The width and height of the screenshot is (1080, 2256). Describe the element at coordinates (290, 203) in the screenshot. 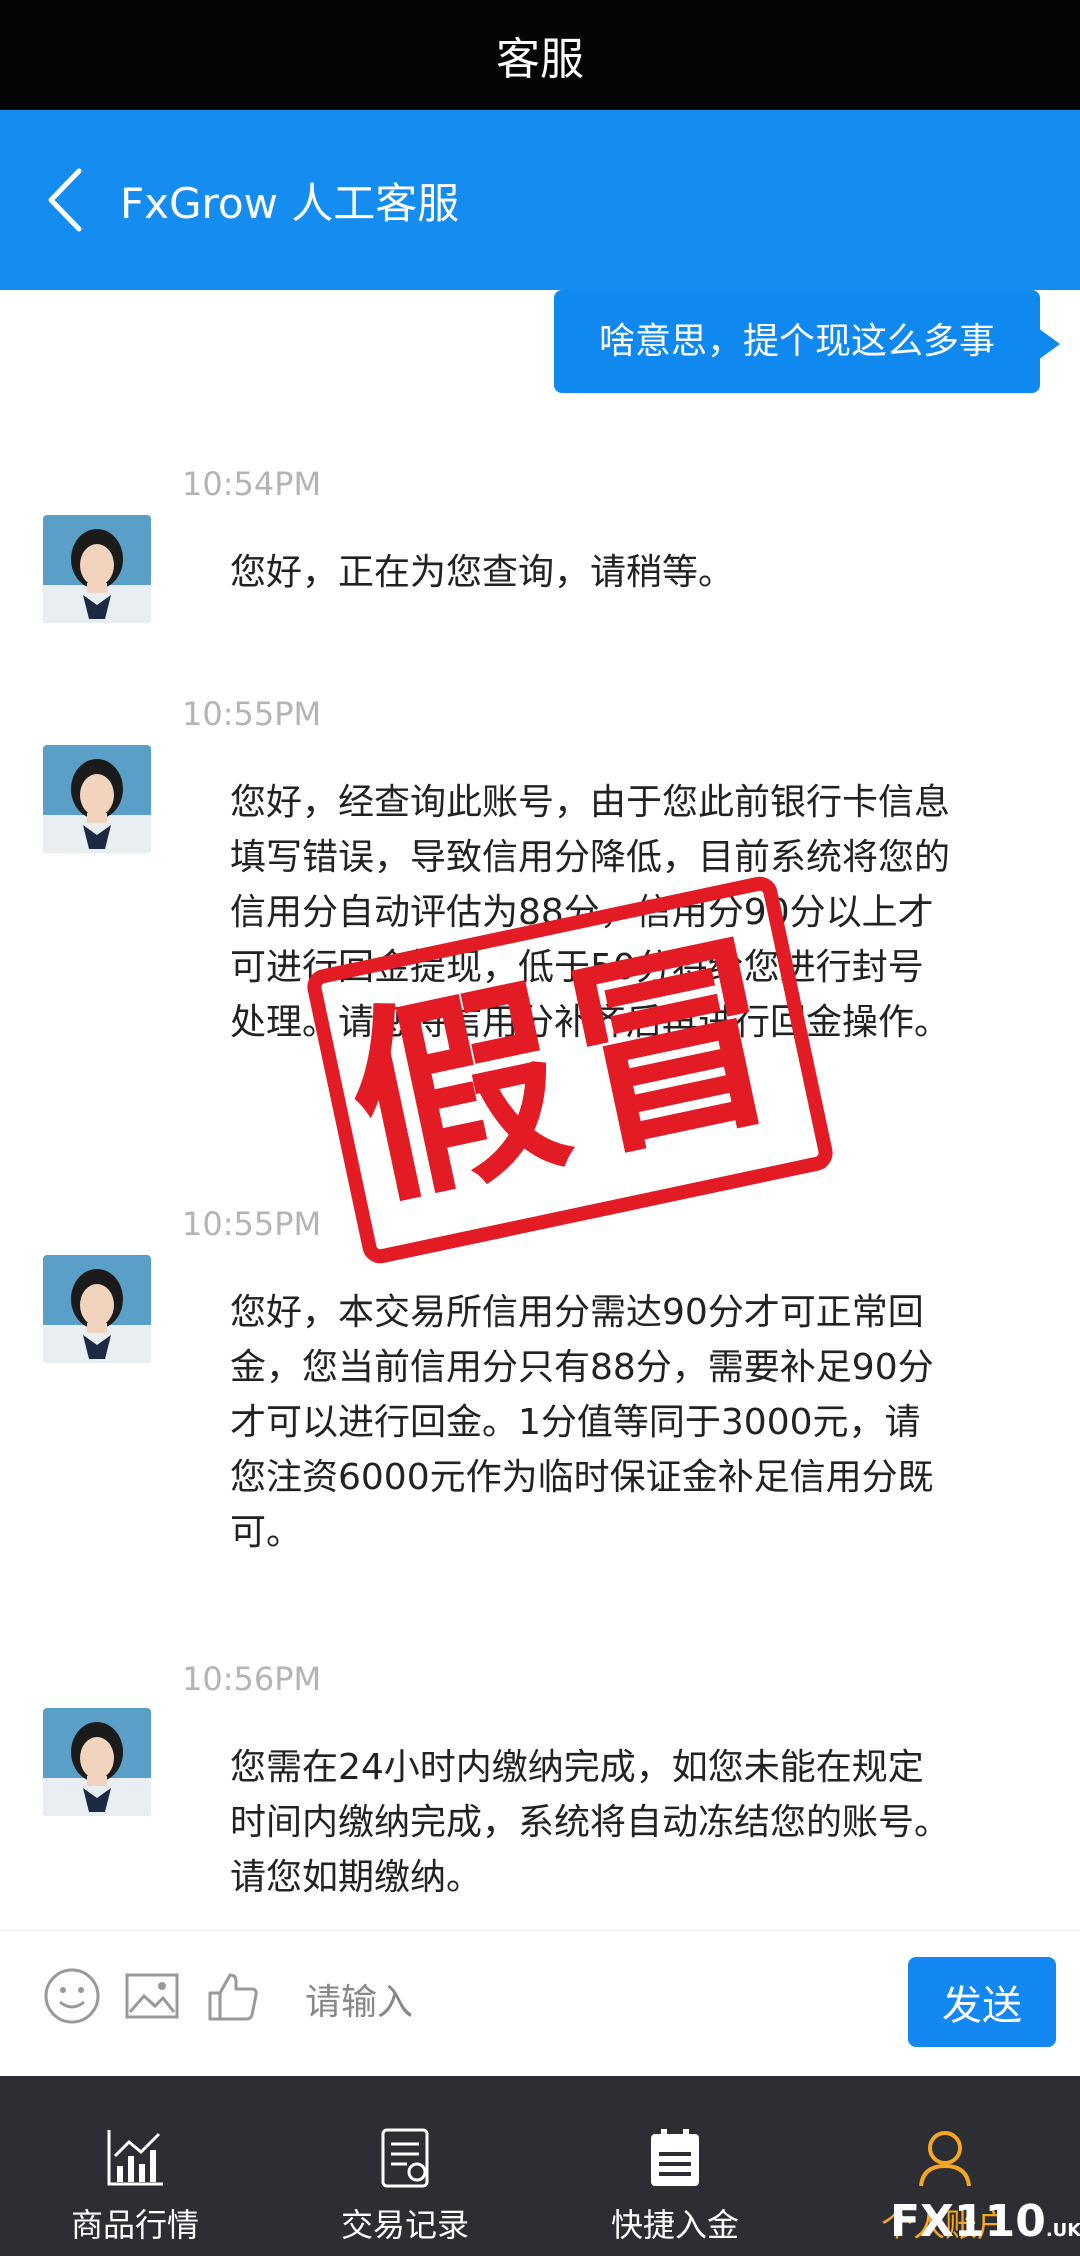

I see `header-title: FxGrow 人工客服` at that location.